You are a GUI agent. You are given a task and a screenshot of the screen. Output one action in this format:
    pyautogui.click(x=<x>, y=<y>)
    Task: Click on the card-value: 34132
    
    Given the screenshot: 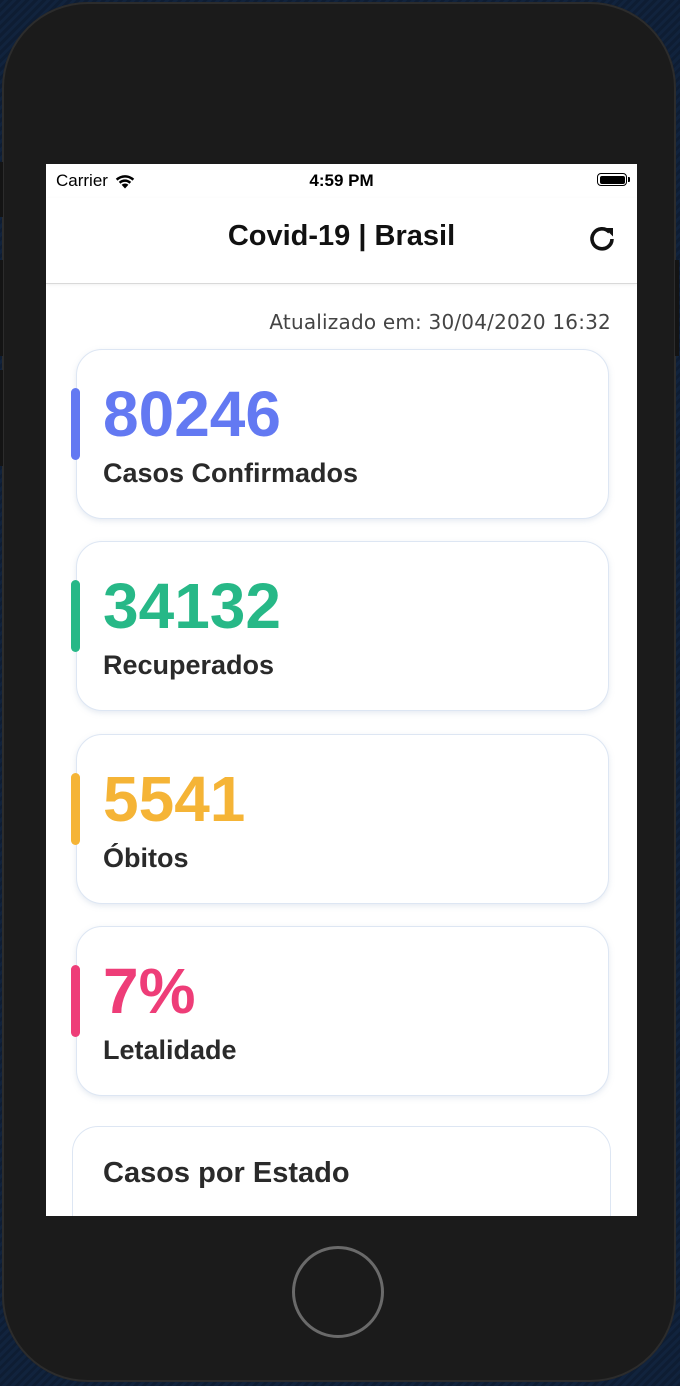 What is the action you would take?
    pyautogui.click(x=192, y=606)
    